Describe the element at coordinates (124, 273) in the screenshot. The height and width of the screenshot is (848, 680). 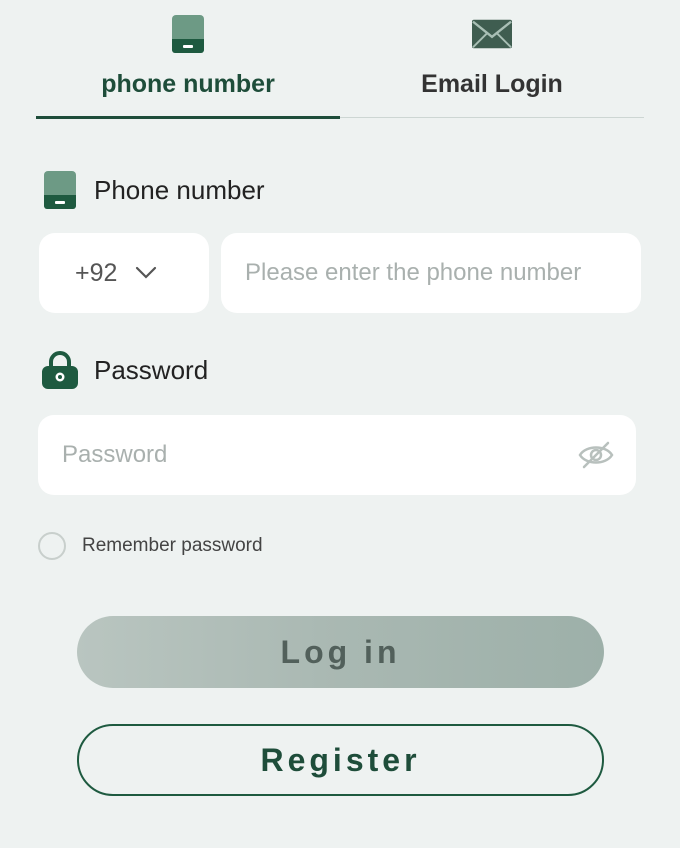
I see `country-code-select: +92` at that location.